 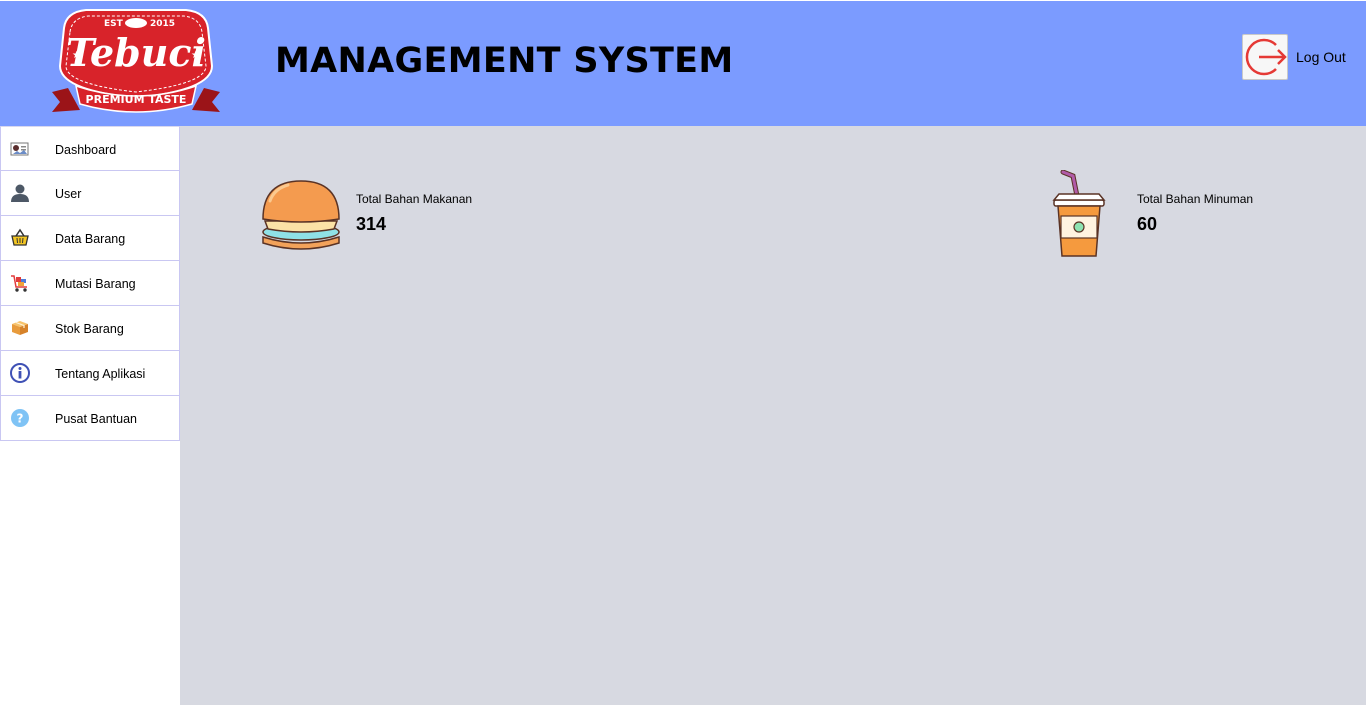 I want to click on sidebar-item-label: User, so click(x=68, y=194).